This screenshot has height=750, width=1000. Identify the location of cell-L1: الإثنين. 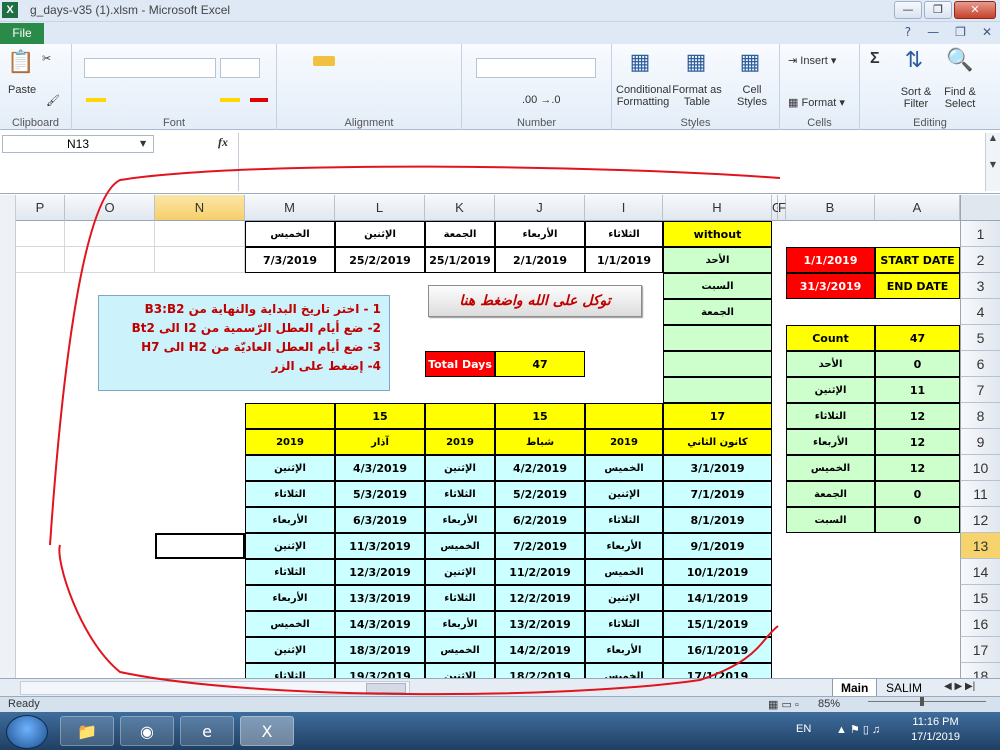
(380, 234).